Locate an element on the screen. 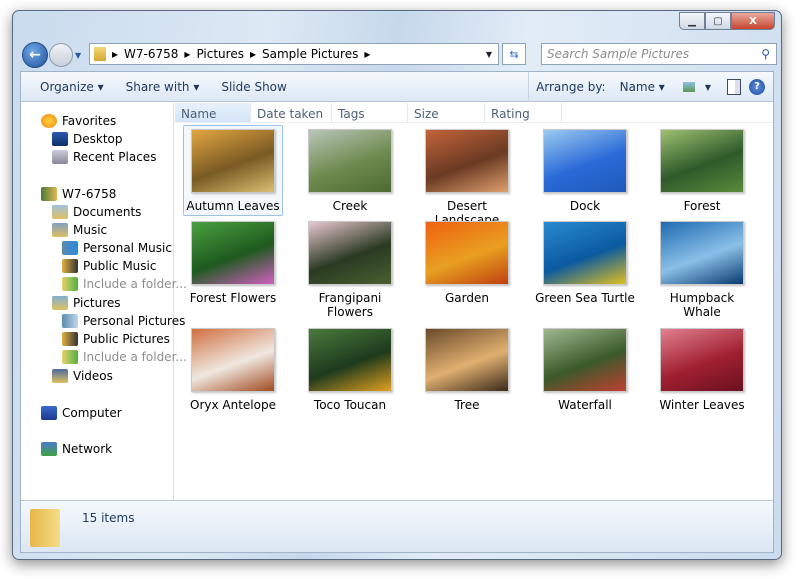 This screenshot has height=579, width=800. file-name: Frangipani Flowers is located at coordinates (350, 305).